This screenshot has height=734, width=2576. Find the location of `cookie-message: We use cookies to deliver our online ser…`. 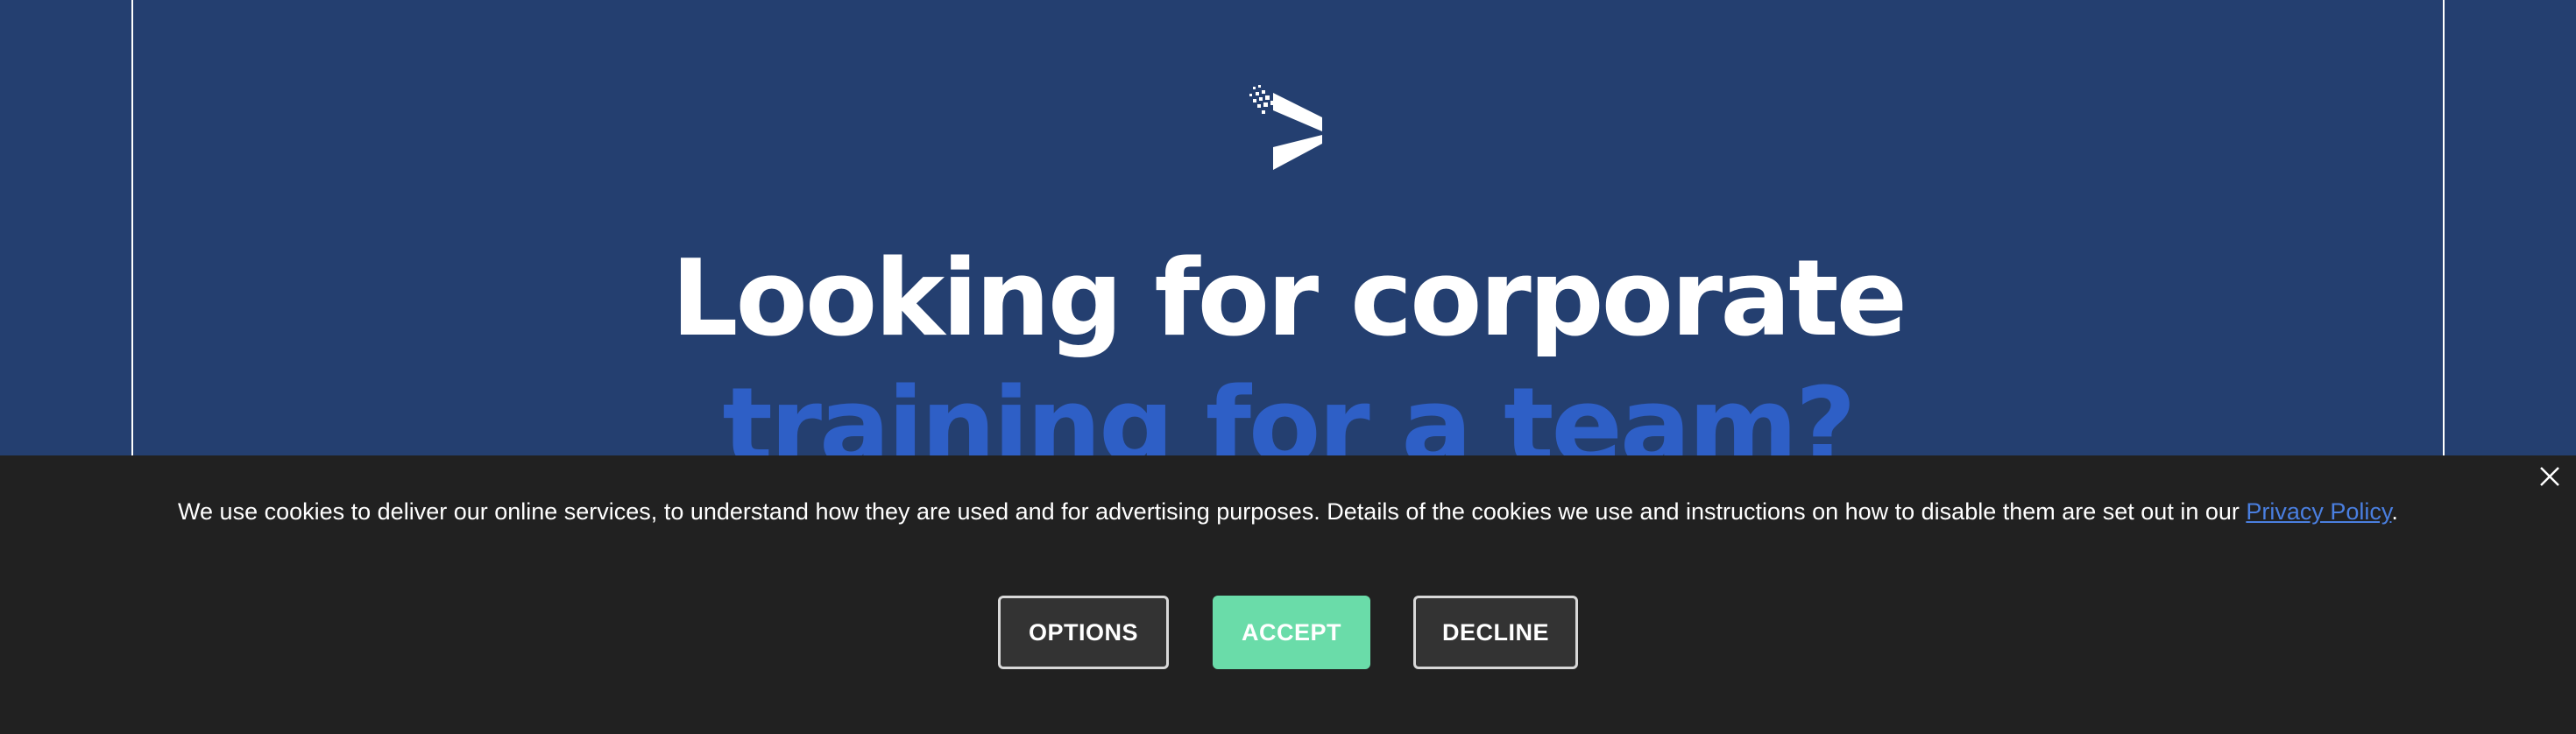

cookie-message: We use cookies to deliver our online ser… is located at coordinates (1288, 512).